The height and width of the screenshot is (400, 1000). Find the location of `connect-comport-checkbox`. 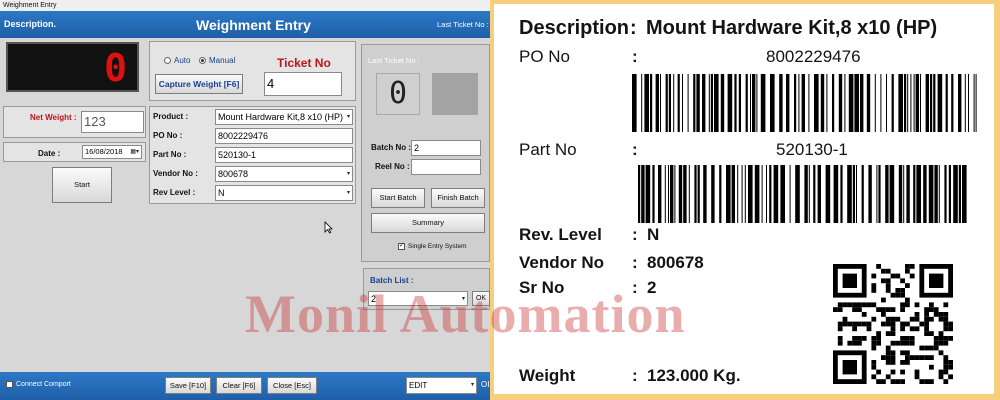

connect-comport-checkbox is located at coordinates (9, 384).